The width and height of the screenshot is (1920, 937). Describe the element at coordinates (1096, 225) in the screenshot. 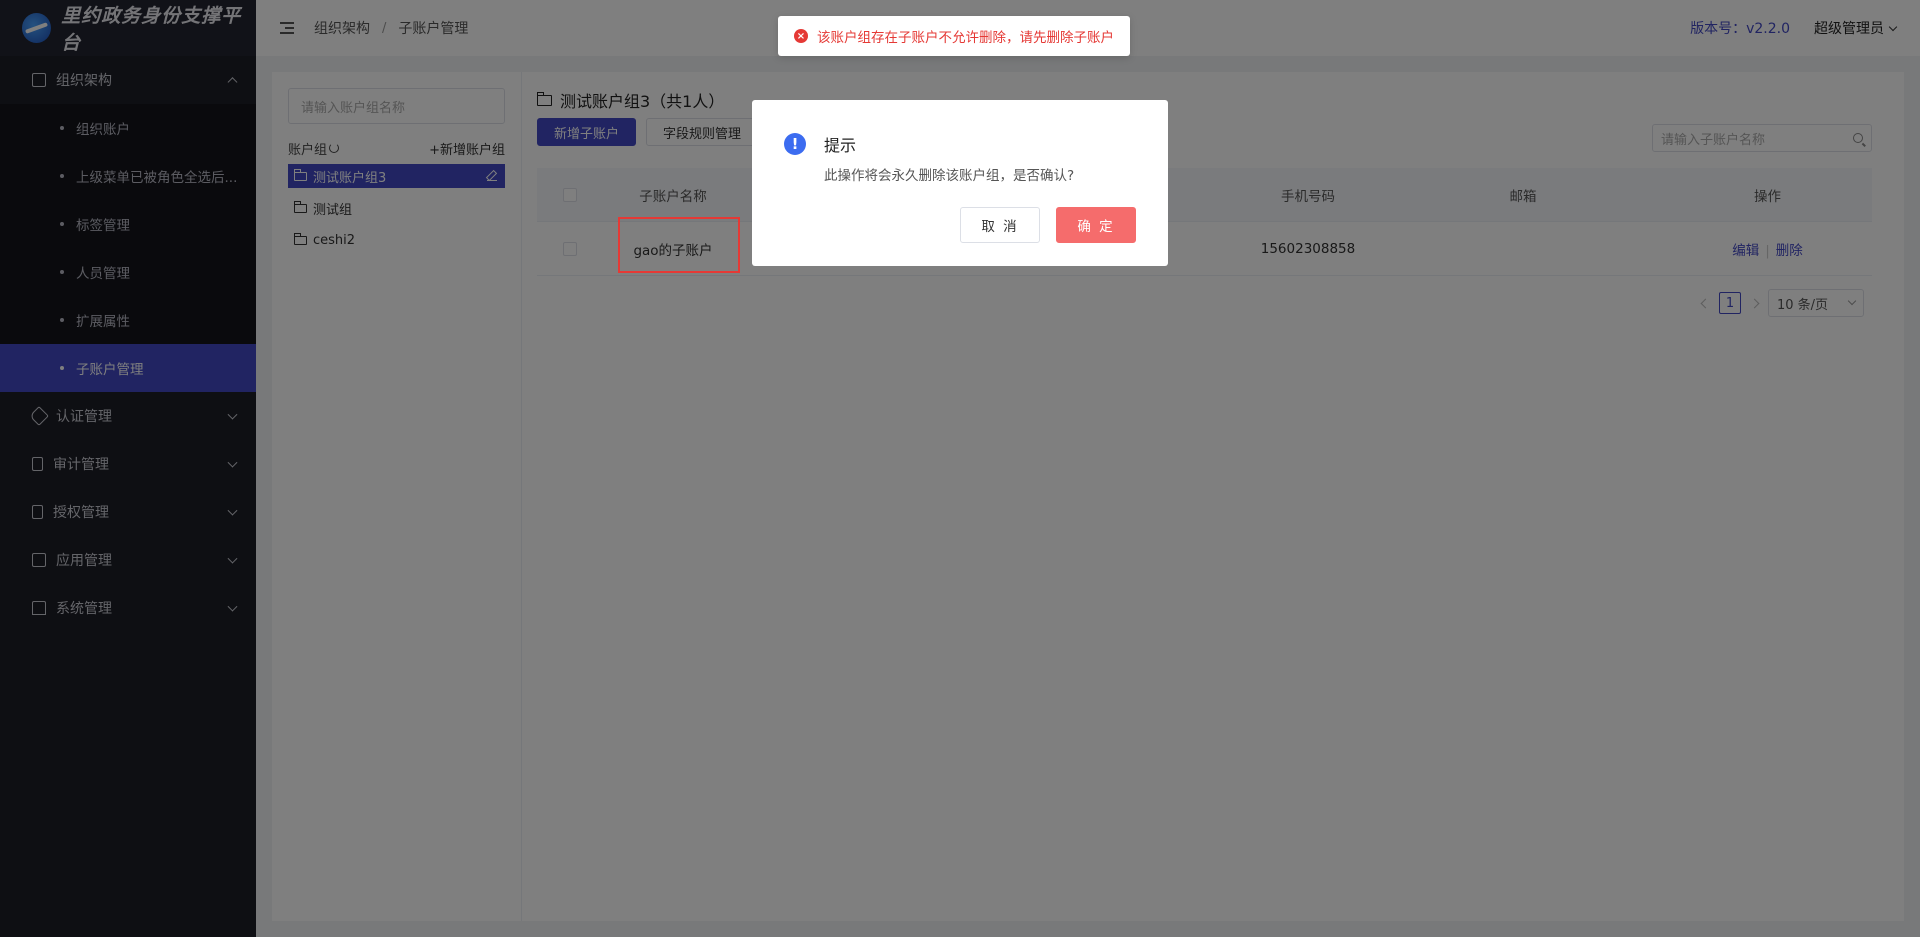

I see `confirm-button: 确 定` at that location.